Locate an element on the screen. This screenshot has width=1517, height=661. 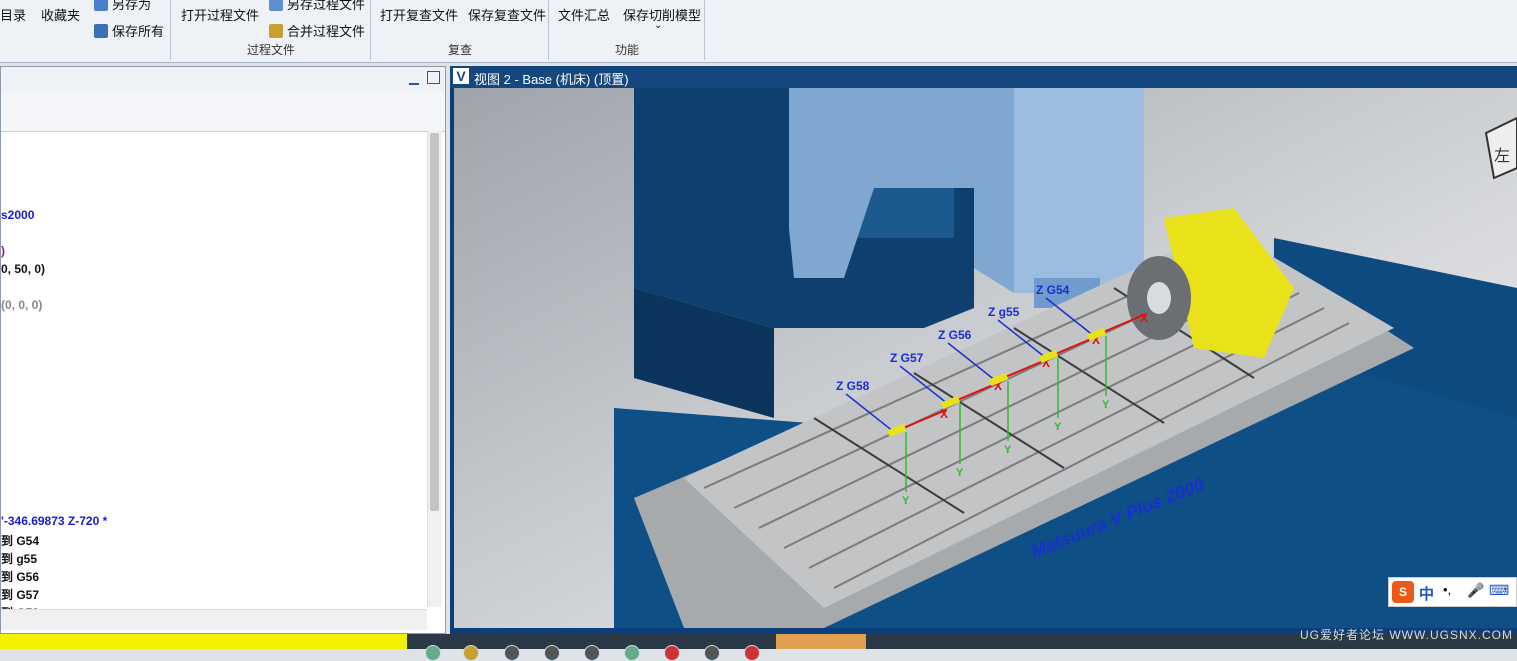
tree-line: 0, 50, 0) is located at coordinates (23, 269).